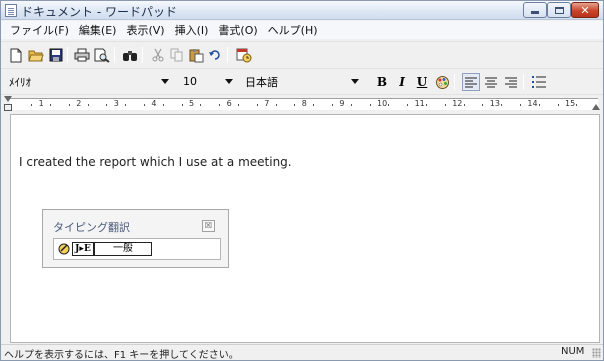 The width and height of the screenshot is (604, 361). Describe the element at coordinates (154, 103) in the screenshot. I see `ruler-number: 4` at that location.